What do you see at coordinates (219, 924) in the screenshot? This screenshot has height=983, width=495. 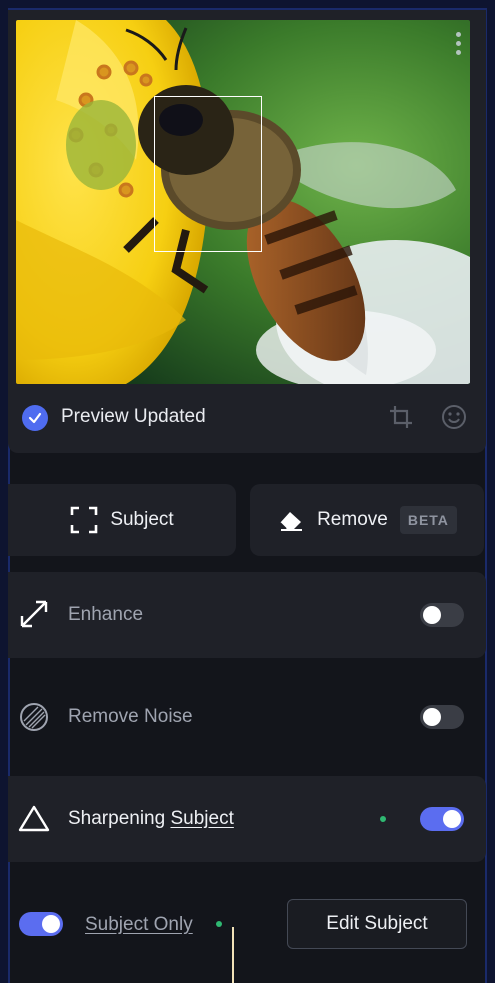 I see `subject-only-dot` at bounding box center [219, 924].